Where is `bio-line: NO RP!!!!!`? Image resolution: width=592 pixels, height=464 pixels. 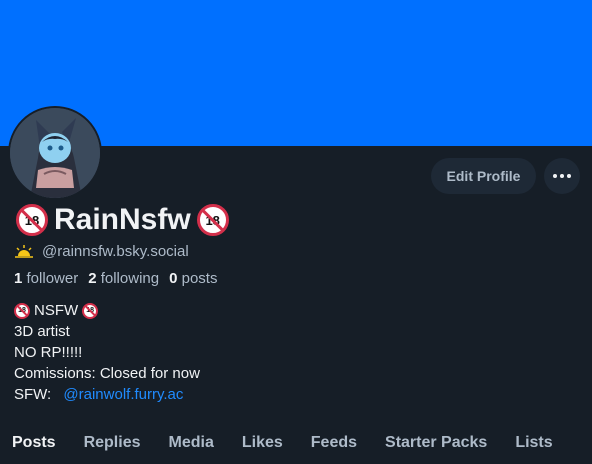 bio-line: NO RP!!!!! is located at coordinates (48, 352).